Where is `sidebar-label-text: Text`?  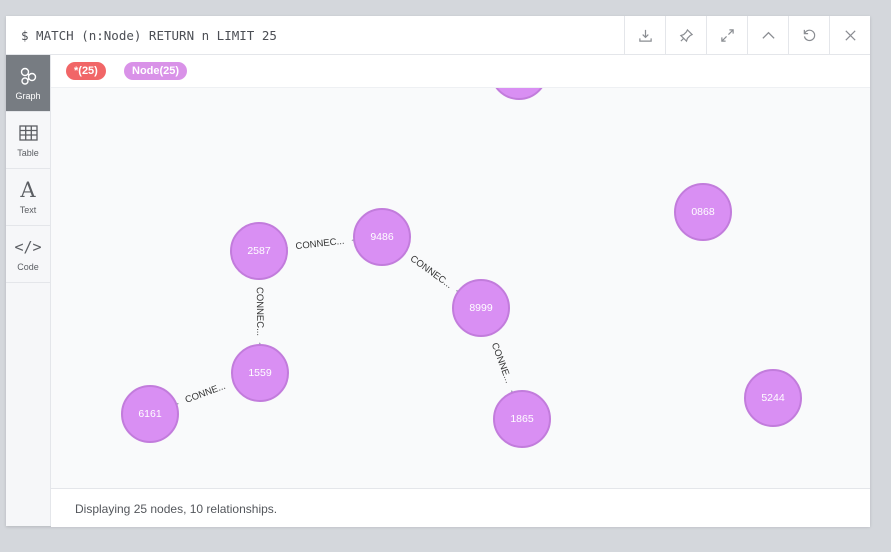
sidebar-label-text: Text is located at coordinates (28, 210).